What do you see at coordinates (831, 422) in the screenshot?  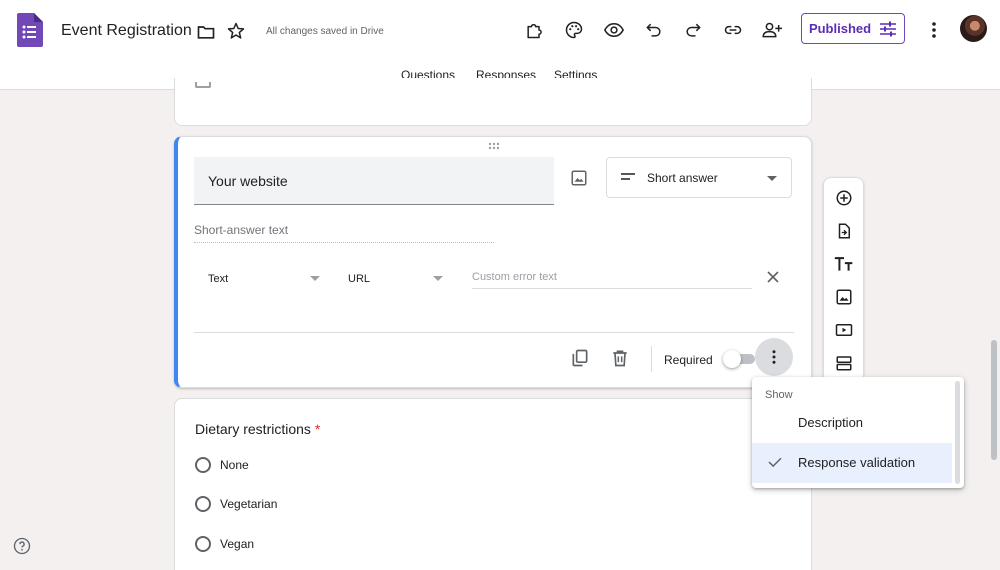 I see `menu-item-label: Description` at bounding box center [831, 422].